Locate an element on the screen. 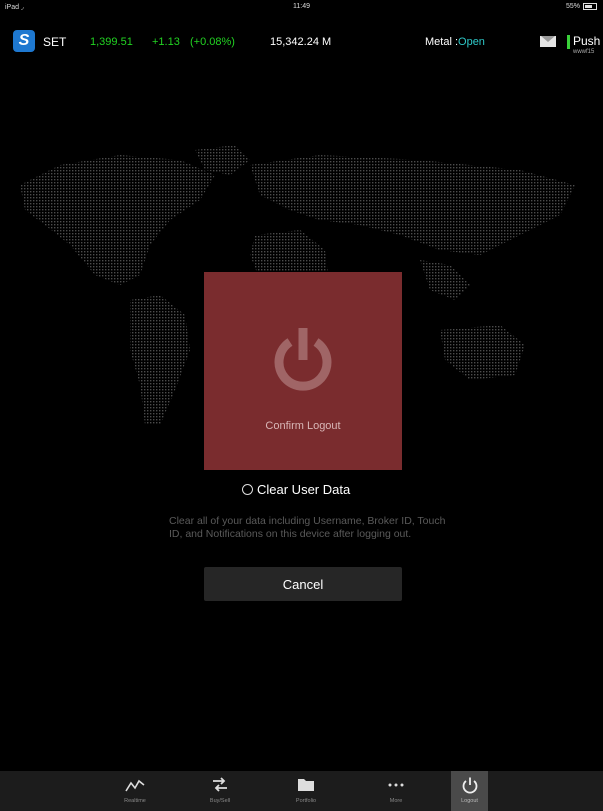 This screenshot has width=603, height=811. battery-status: 55% is located at coordinates (581, 6).